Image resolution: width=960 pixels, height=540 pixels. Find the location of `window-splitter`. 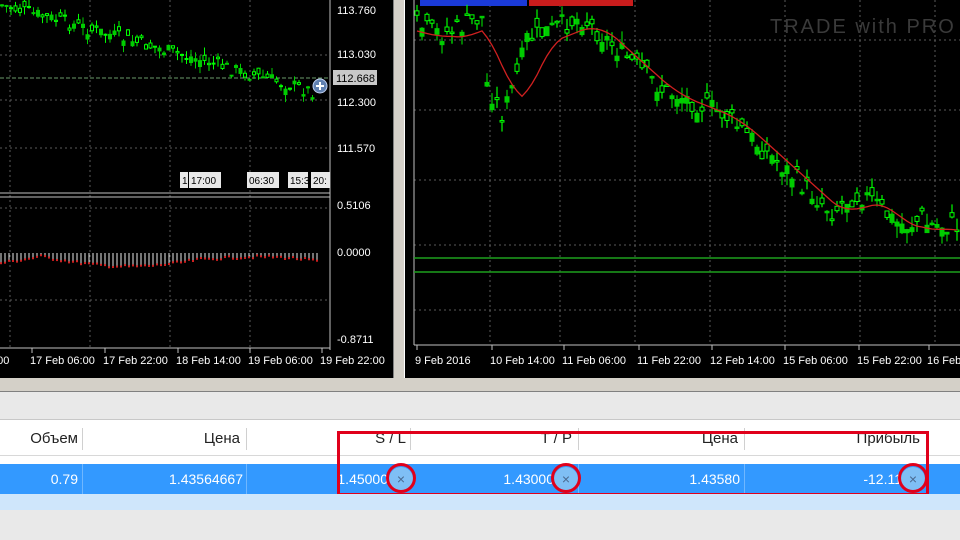

window-splitter is located at coordinates (399, 195).